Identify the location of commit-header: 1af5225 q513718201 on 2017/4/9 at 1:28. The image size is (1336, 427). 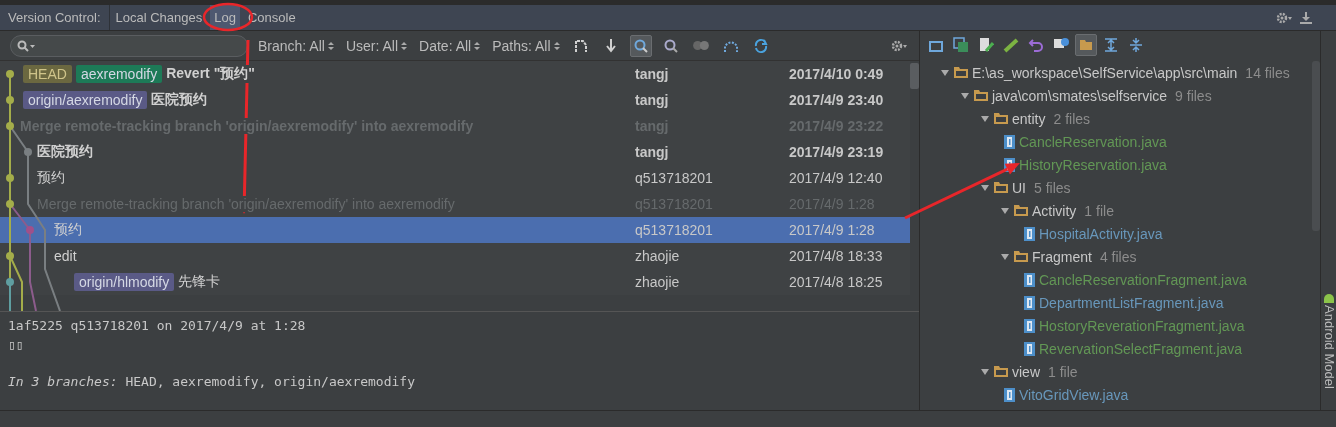
(157, 325).